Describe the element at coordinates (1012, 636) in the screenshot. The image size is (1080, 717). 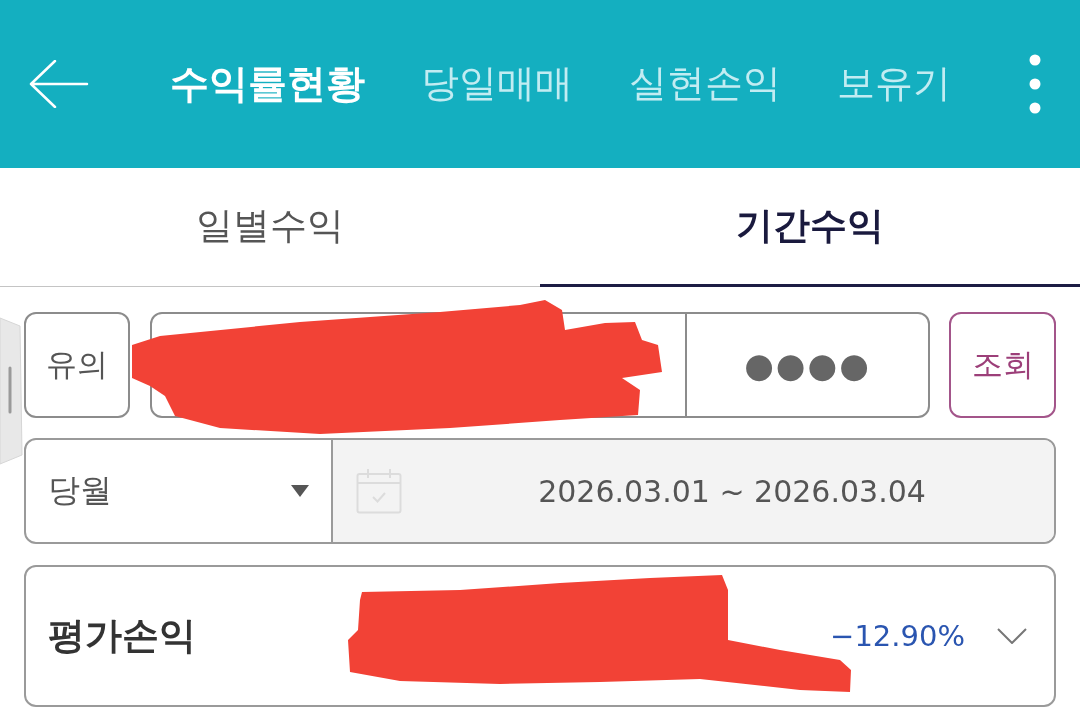
I see `chevron-down-icon` at that location.